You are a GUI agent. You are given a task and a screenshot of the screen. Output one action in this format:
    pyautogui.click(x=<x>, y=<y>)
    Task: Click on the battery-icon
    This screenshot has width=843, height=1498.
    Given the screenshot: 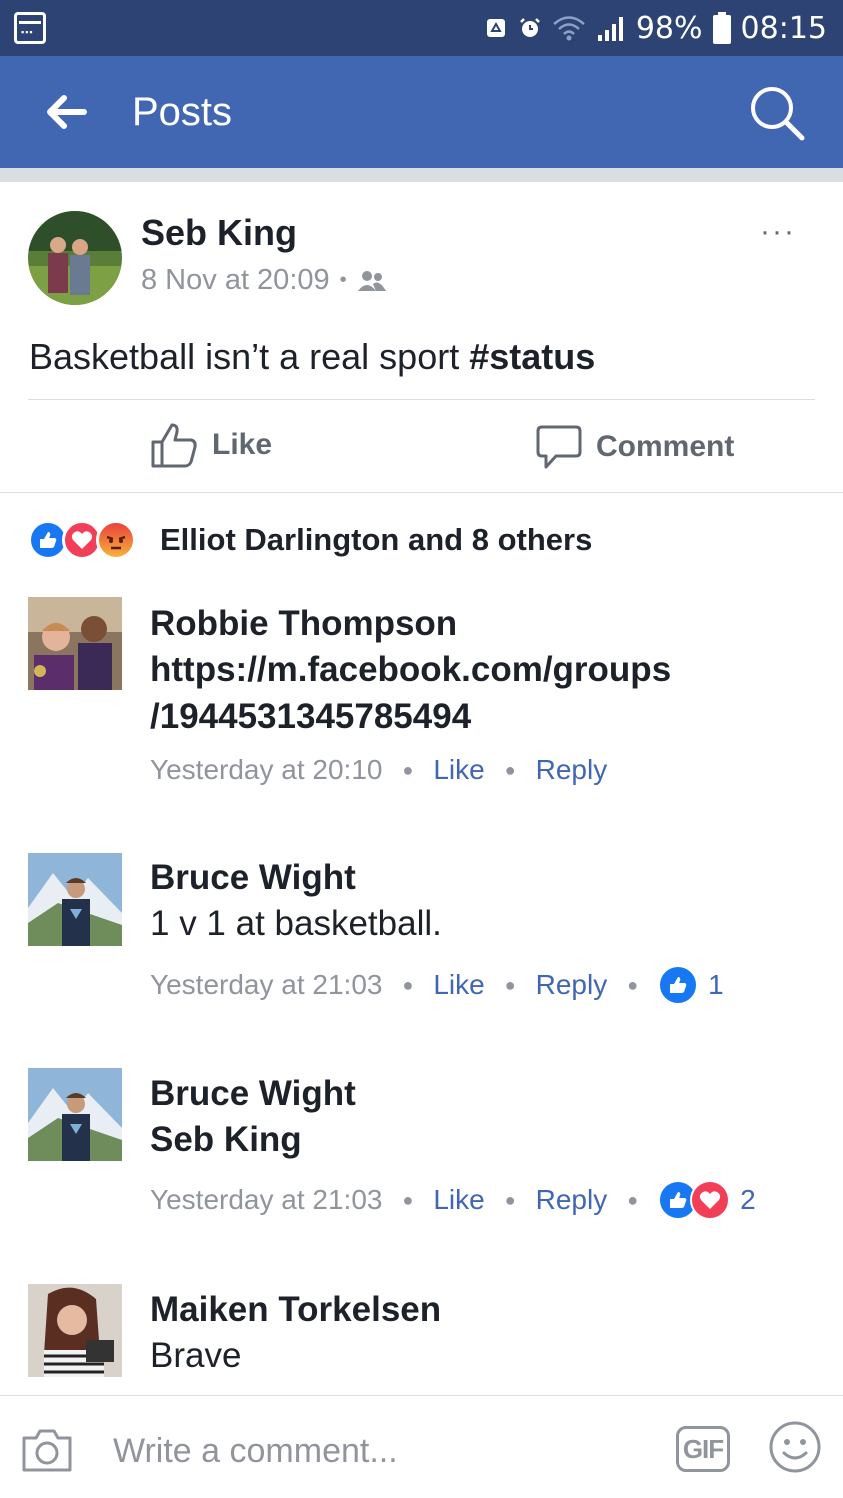 What is the action you would take?
    pyautogui.click(x=721, y=28)
    